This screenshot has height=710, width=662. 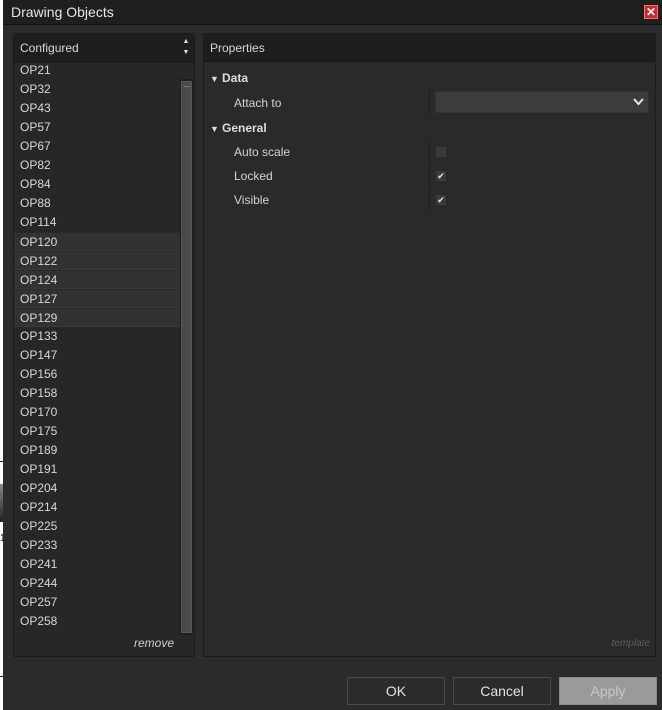 I want to click on list-item: OP133, so click(x=97, y=336).